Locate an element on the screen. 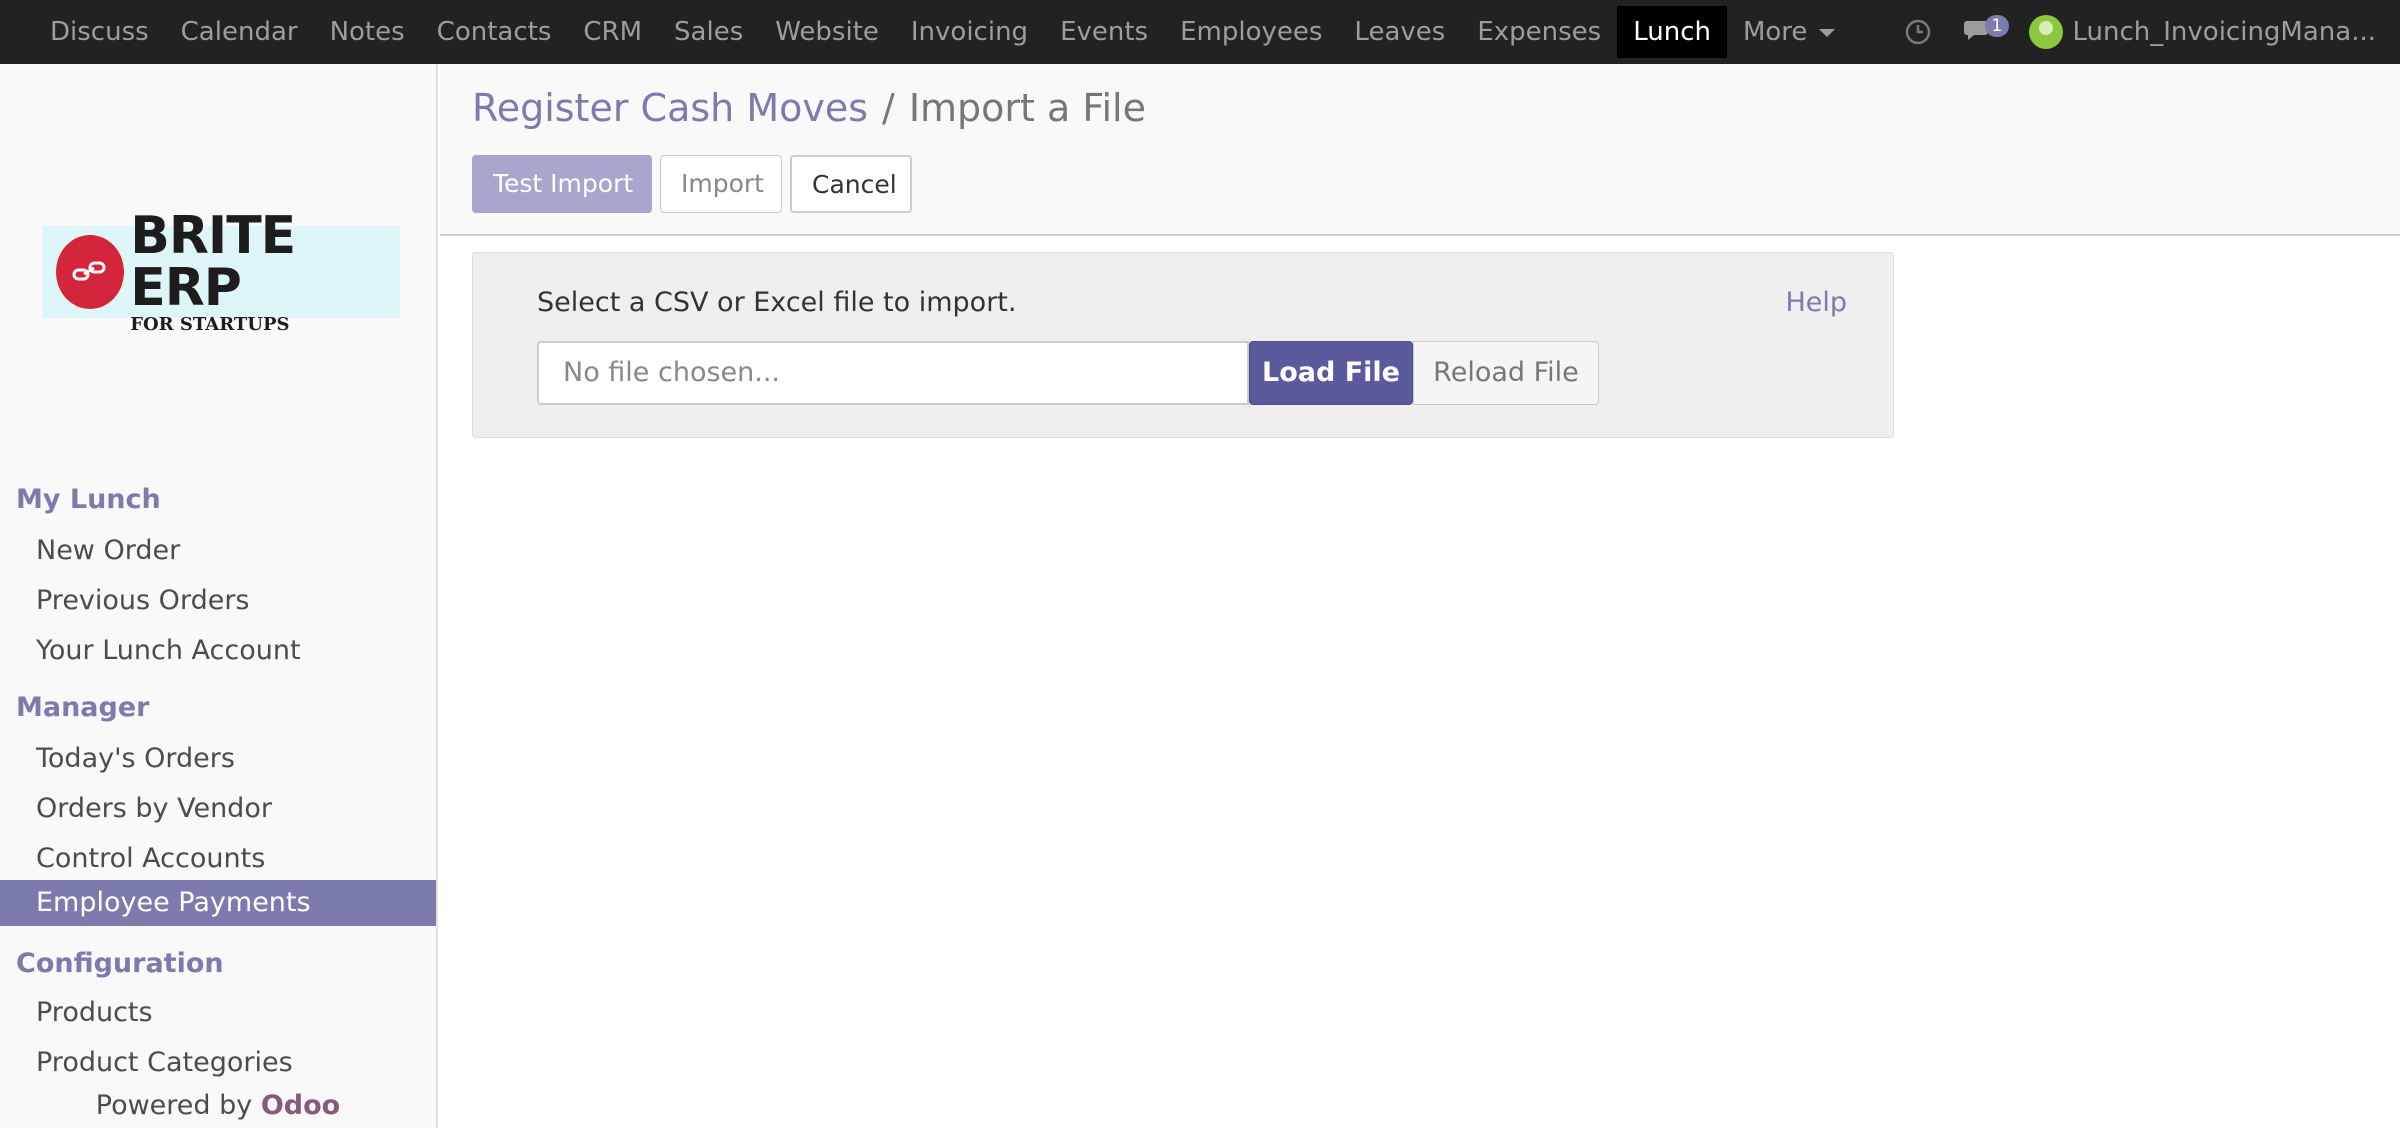 This screenshot has width=2400, height=1128. import-instruction: Select a CSV or Excel file to import. is located at coordinates (777, 302).